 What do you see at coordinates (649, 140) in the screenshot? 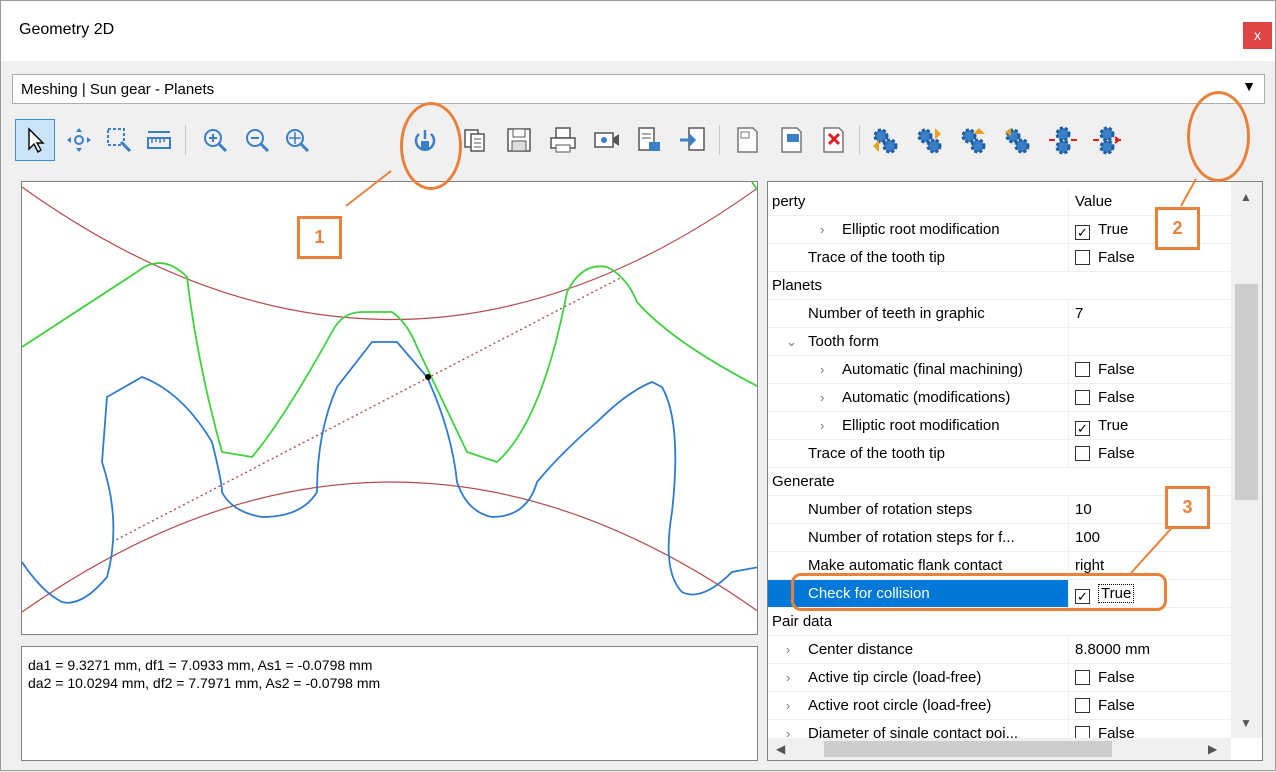
I see `export-icon` at bounding box center [649, 140].